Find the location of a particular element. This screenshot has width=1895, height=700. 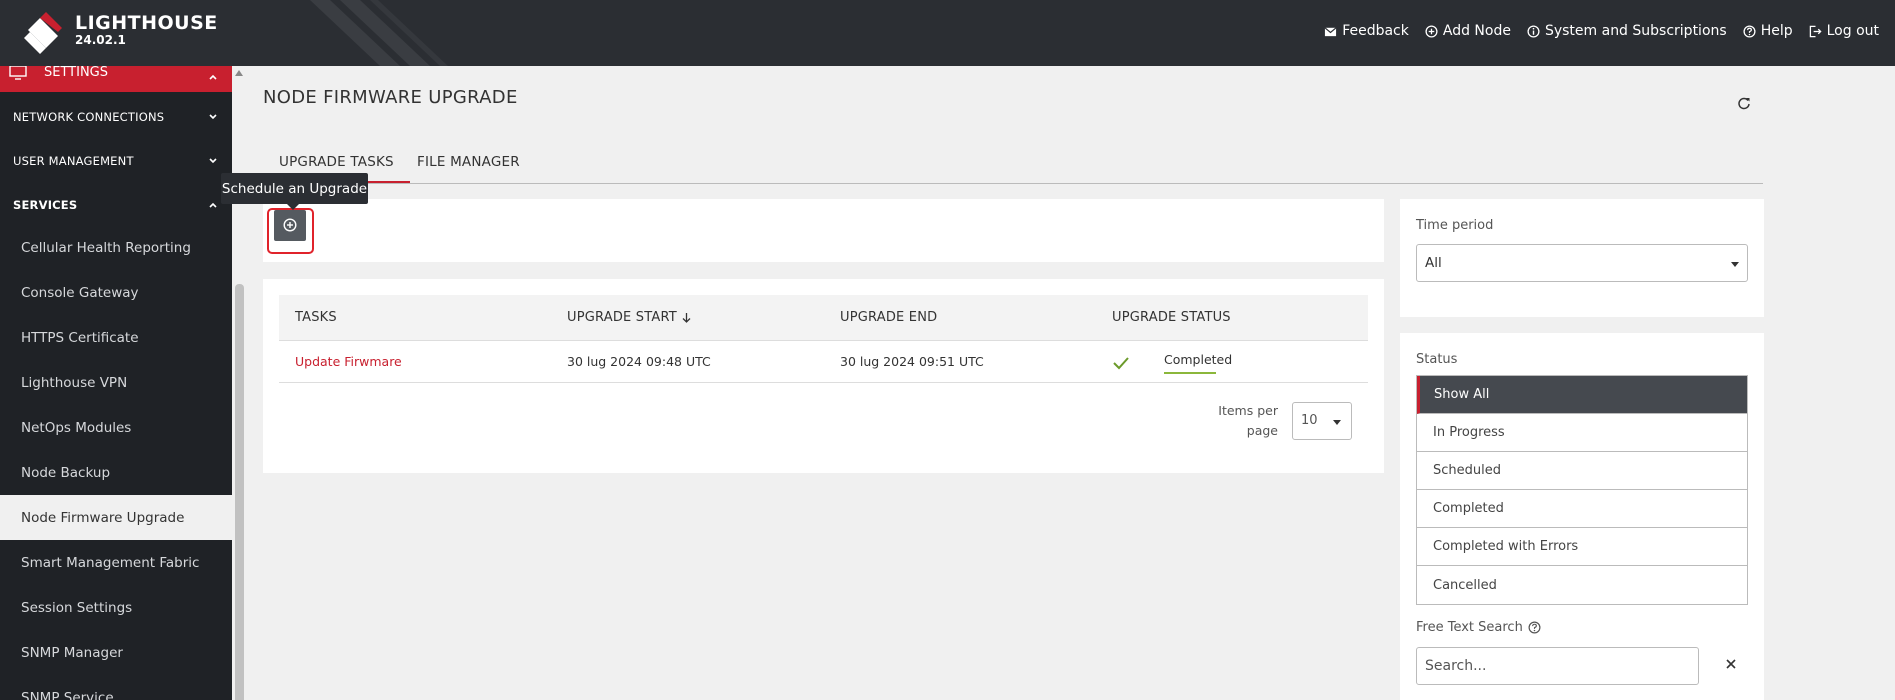

schedule-upgrade-button is located at coordinates (290, 225).